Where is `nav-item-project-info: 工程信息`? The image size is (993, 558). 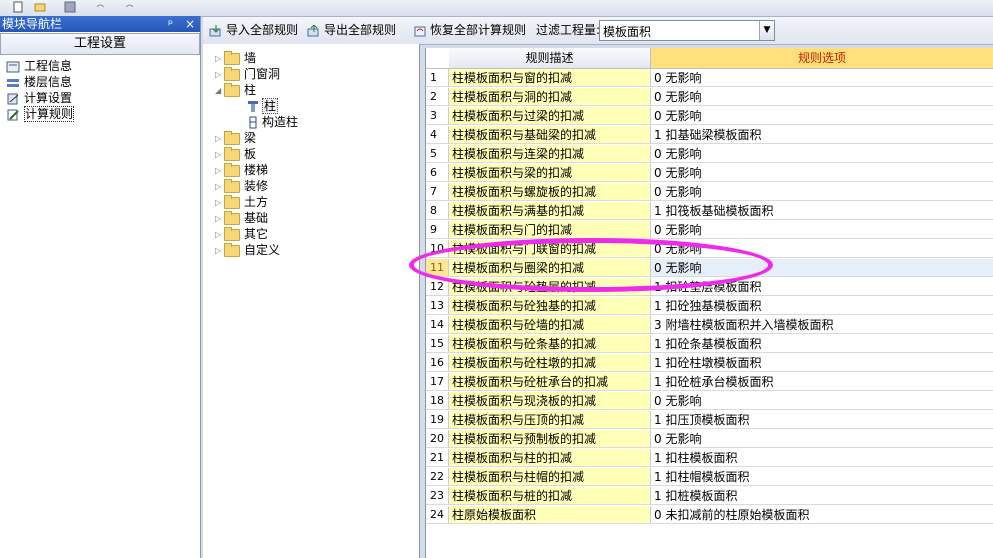
nav-item-project-info: 工程信息 is located at coordinates (39, 66).